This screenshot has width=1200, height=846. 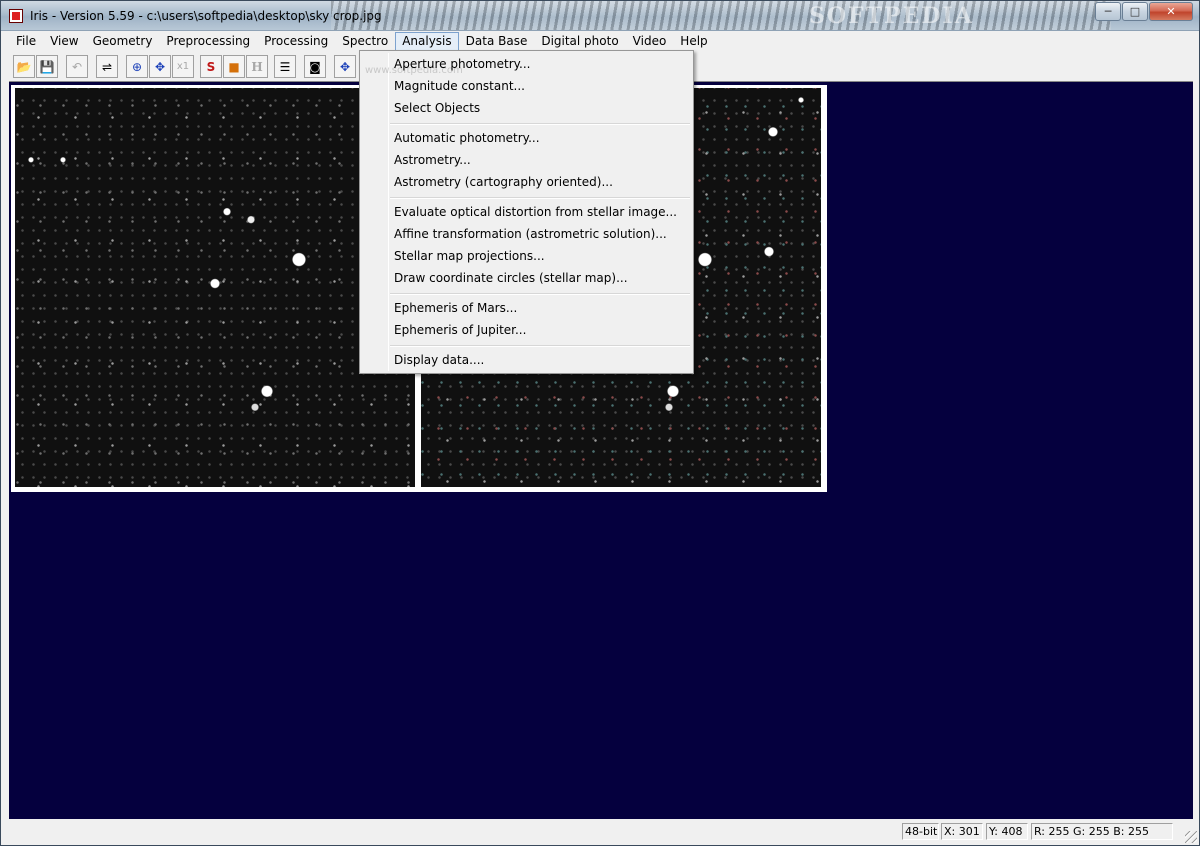 What do you see at coordinates (296, 41) in the screenshot?
I see `menu-processing: Processing` at bounding box center [296, 41].